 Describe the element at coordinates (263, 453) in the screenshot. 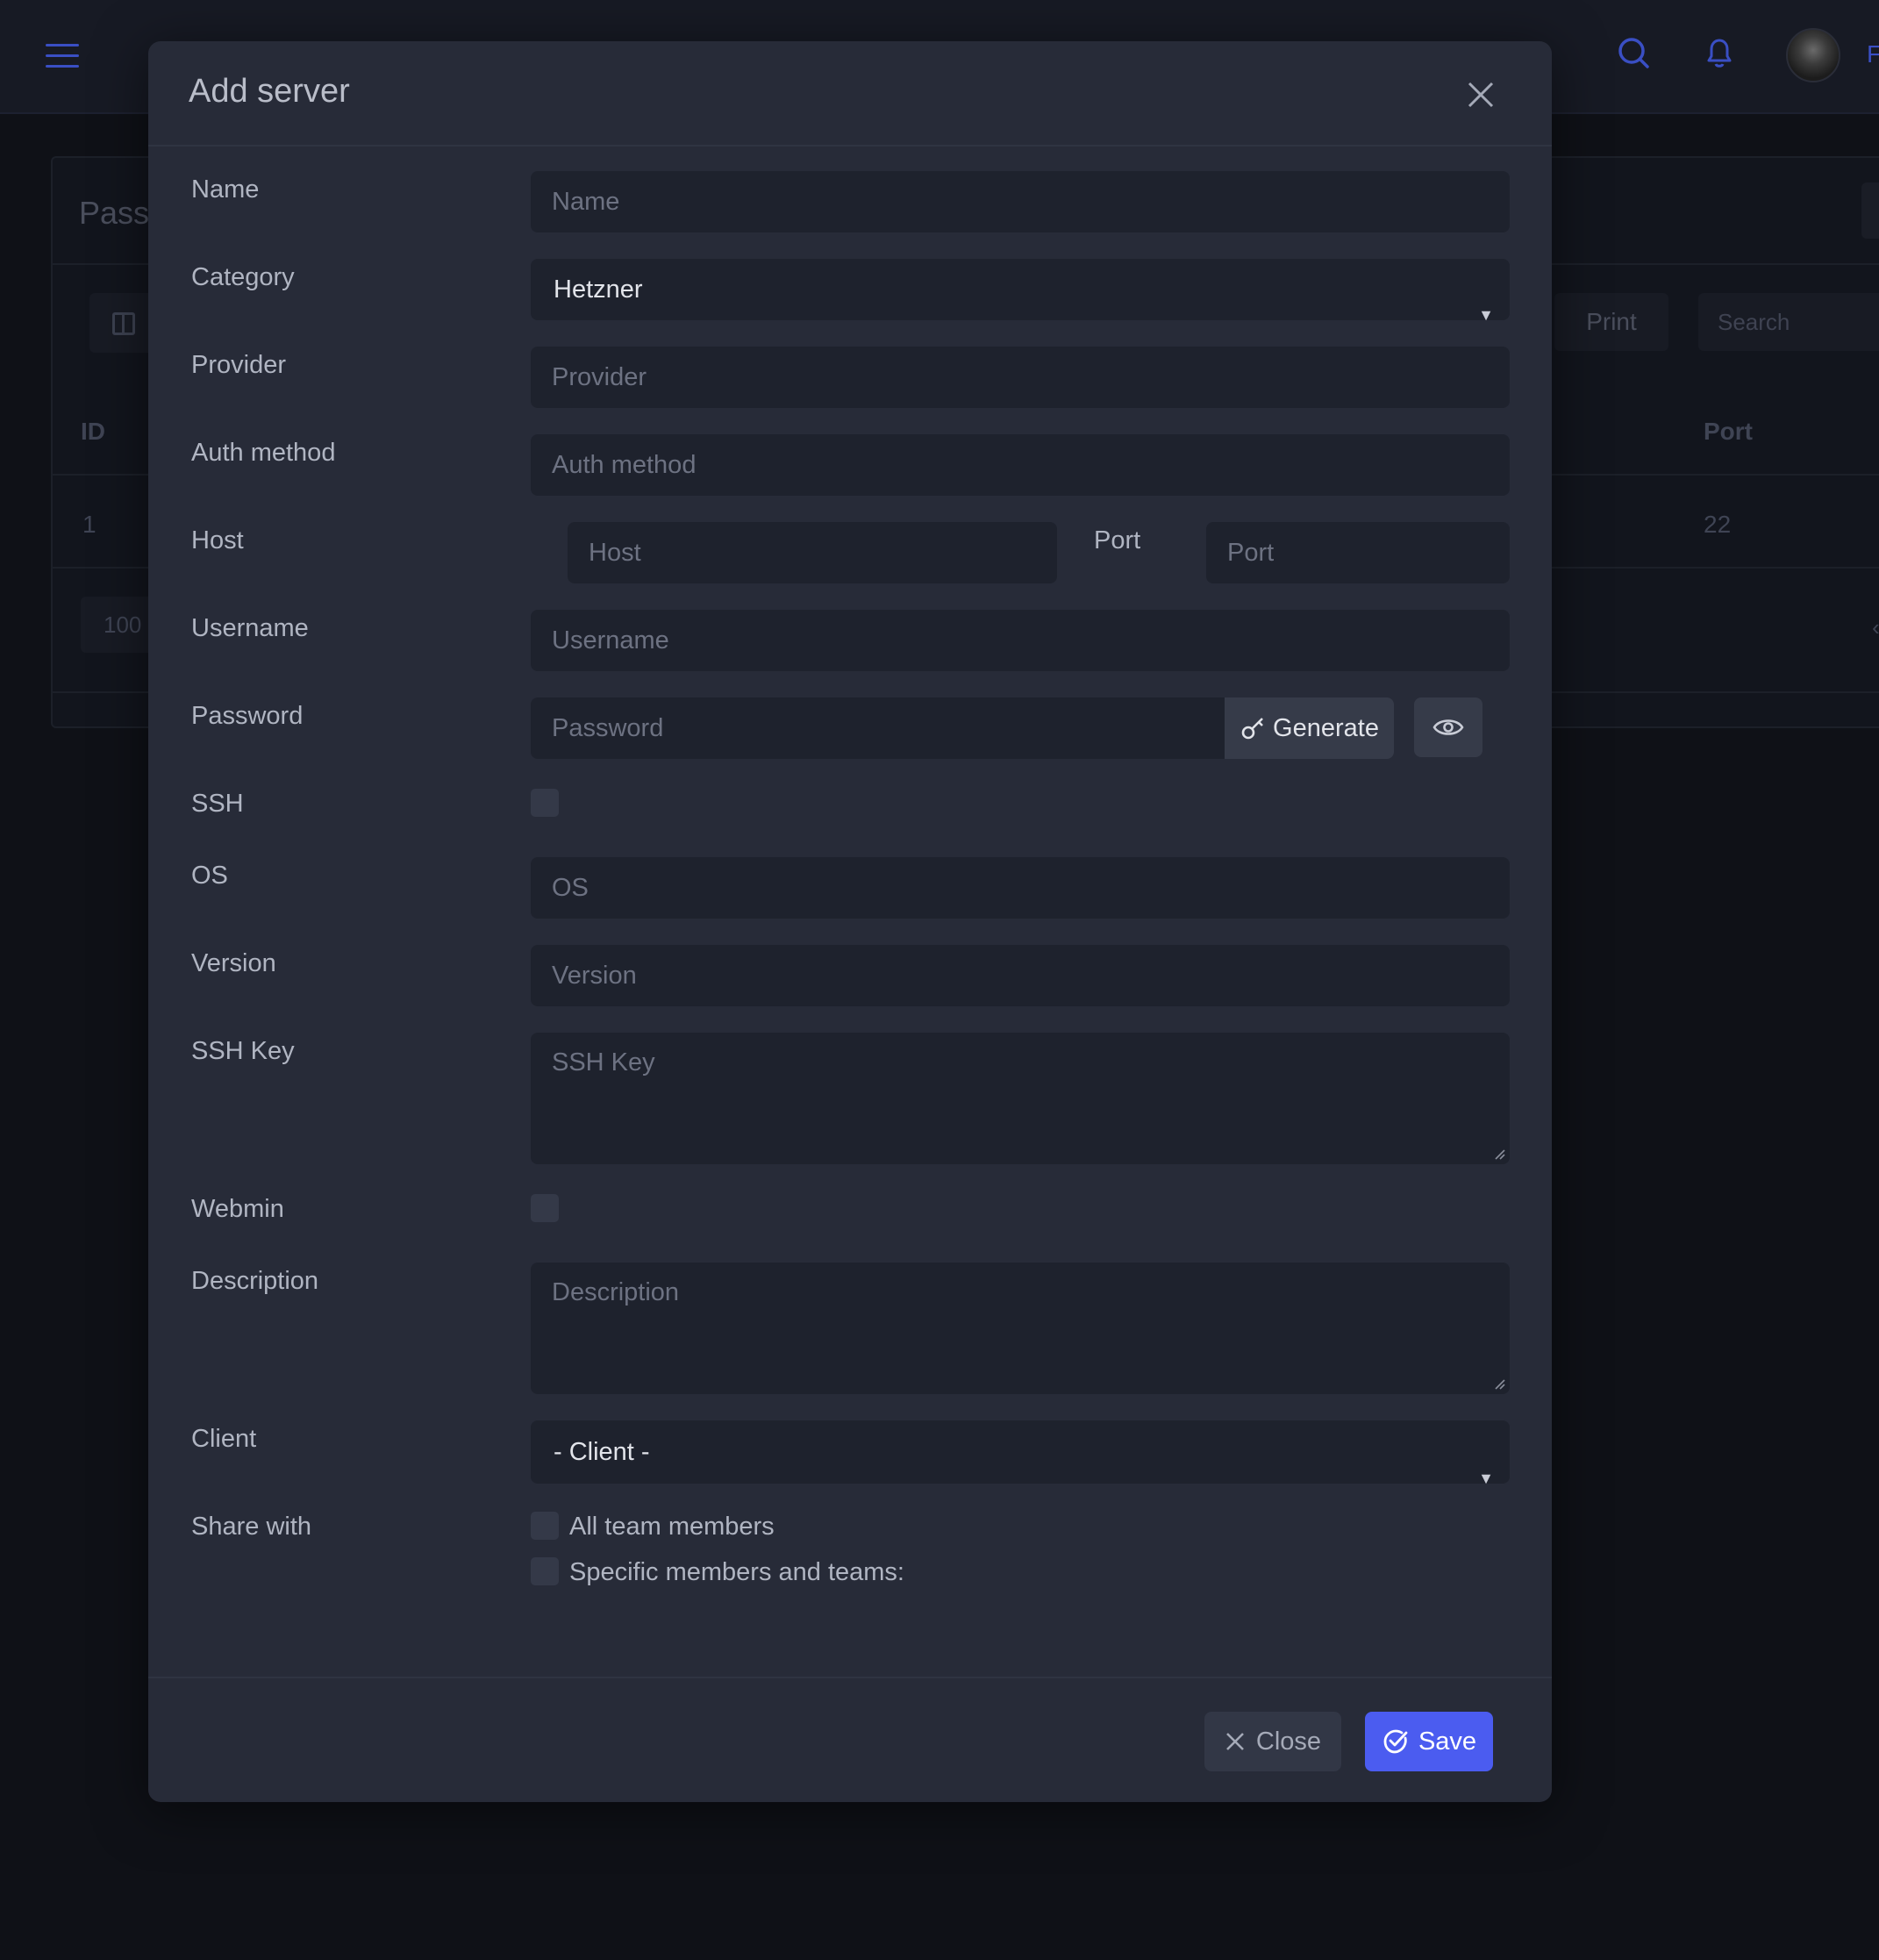

I see `auth-method-label: Auth method` at that location.